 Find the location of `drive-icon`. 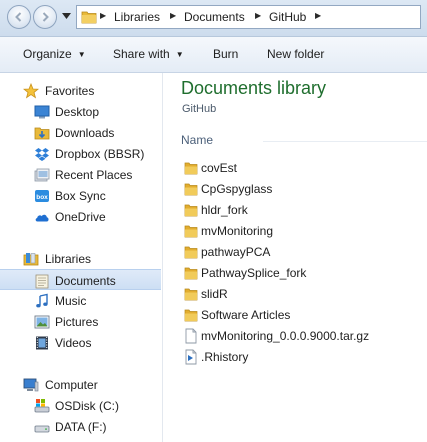

drive-icon is located at coordinates (42, 429).